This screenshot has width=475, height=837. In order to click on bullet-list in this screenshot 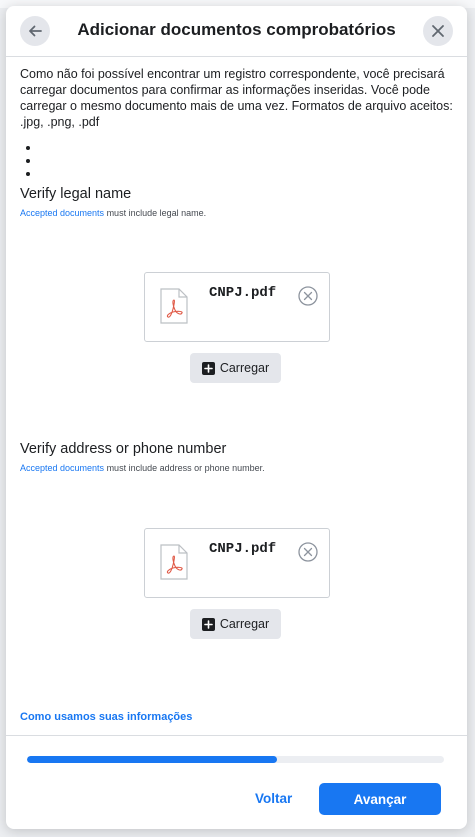, I will do `click(28, 165)`.